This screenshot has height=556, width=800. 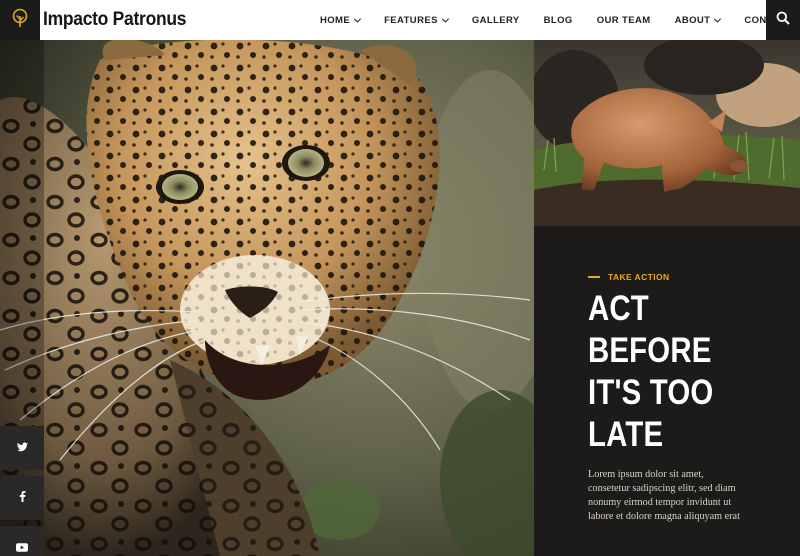 I want to click on headline-line: BEFORE, so click(x=650, y=350).